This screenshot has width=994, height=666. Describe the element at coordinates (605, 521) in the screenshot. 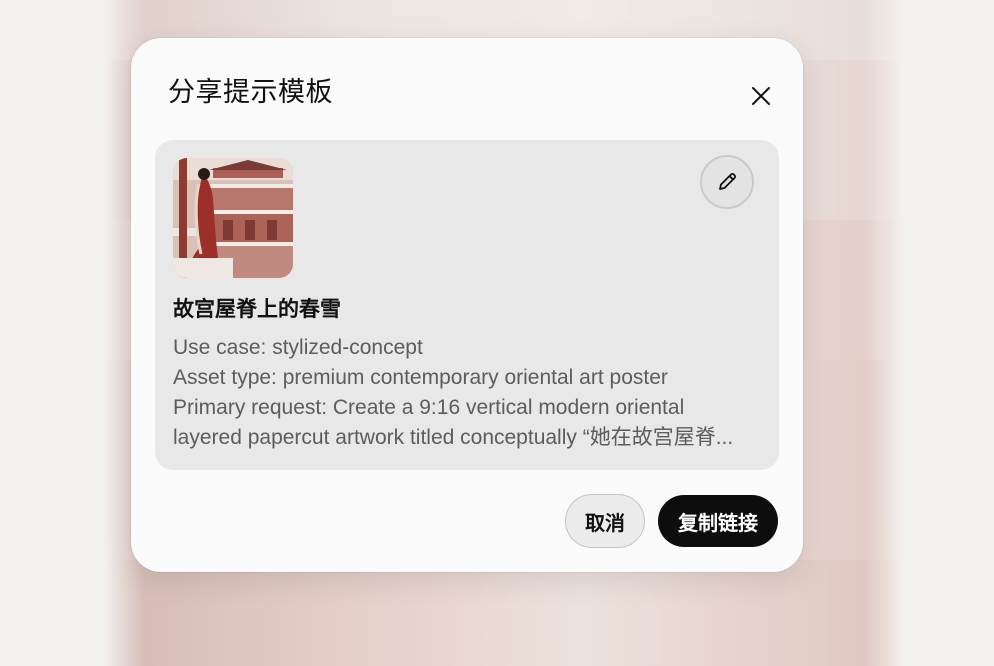

I see `cancel-button: 取消` at that location.